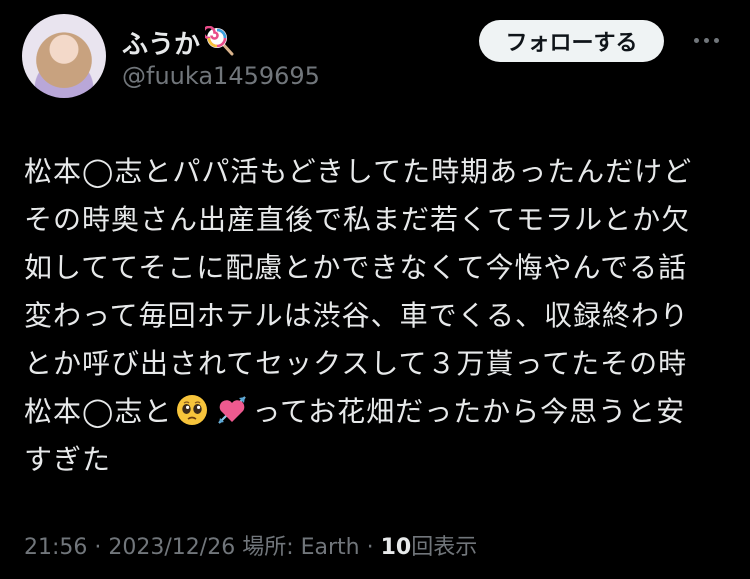 The image size is (750, 579). I want to click on heart-with-arrow-icon, so click(232, 410).